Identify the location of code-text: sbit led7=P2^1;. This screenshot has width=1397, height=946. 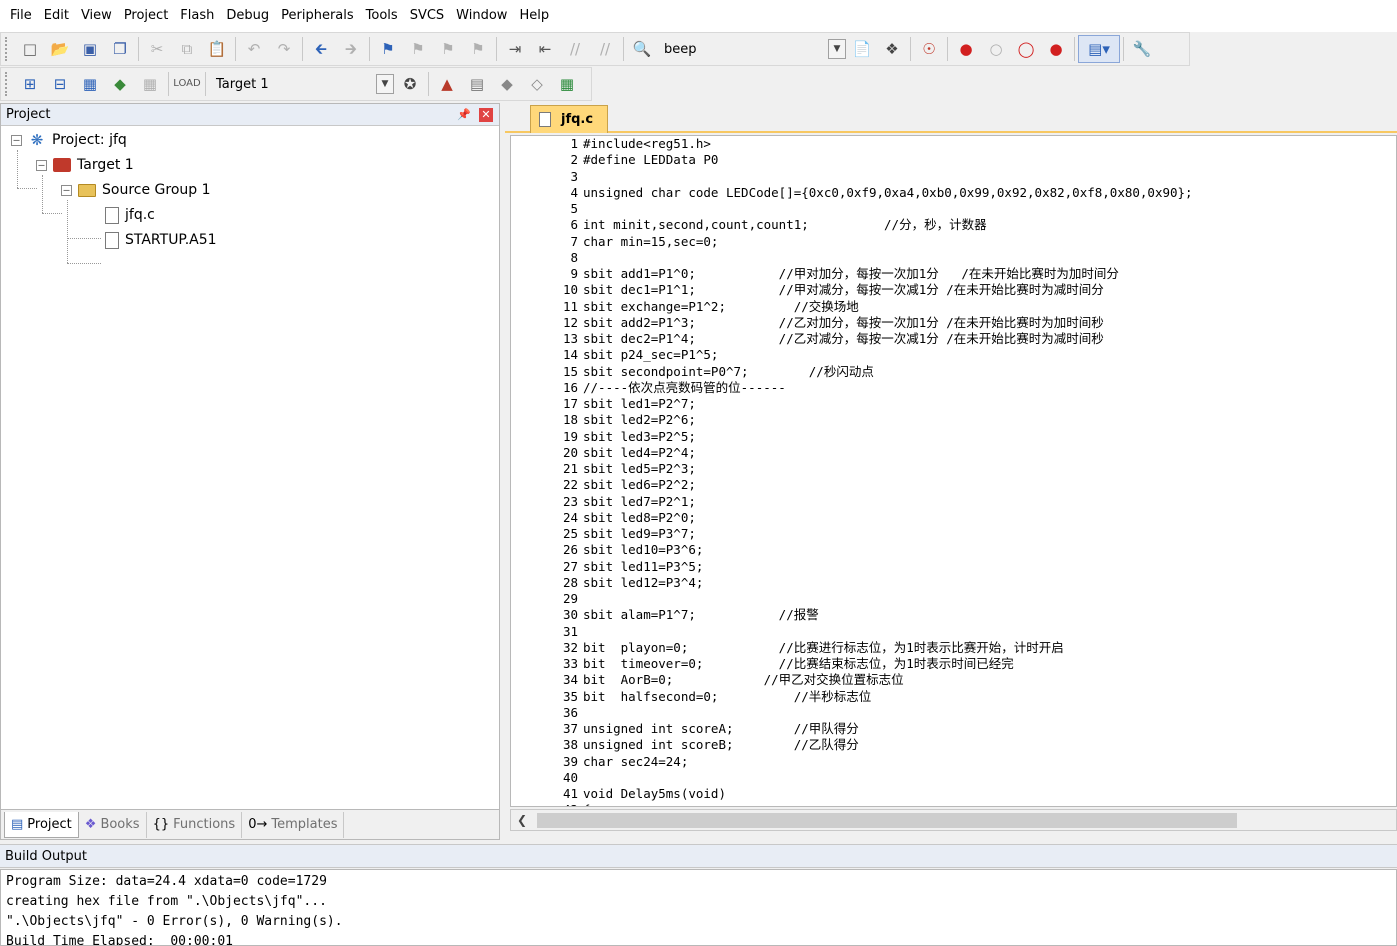
(639, 501).